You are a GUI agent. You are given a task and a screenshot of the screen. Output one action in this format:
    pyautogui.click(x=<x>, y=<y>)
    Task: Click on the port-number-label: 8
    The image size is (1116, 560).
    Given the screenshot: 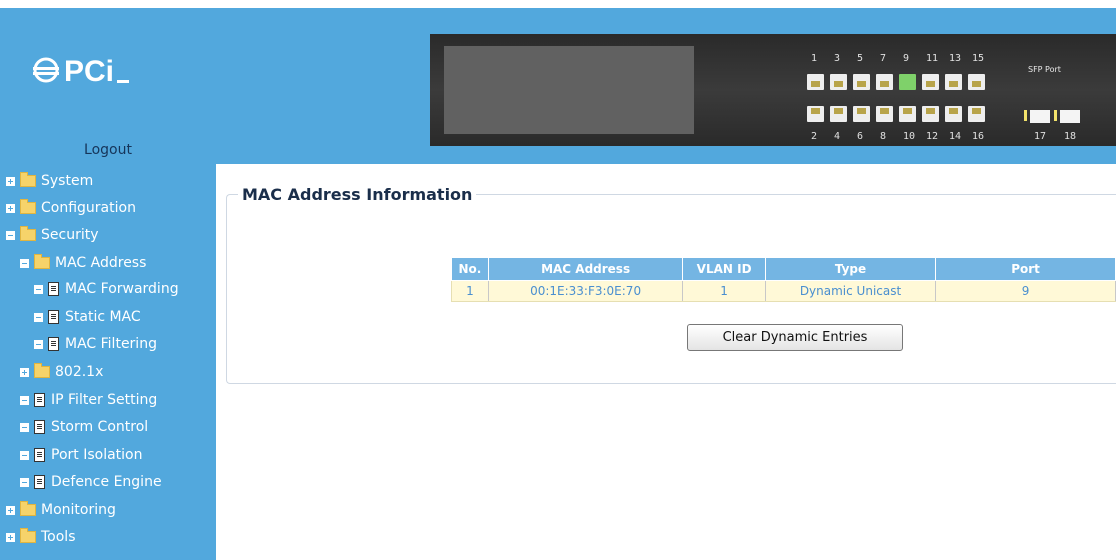 What is the action you would take?
    pyautogui.click(x=883, y=136)
    